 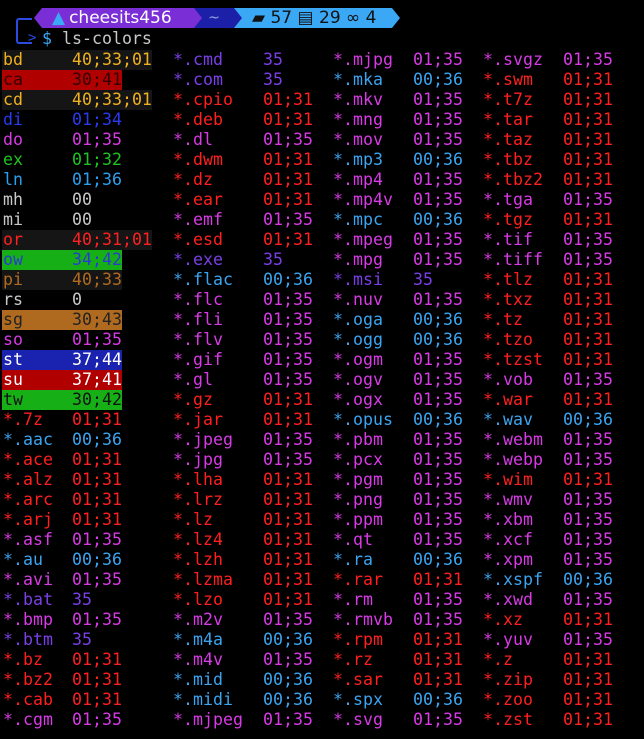 What do you see at coordinates (198, 59) in the screenshot?
I see `entry-pattern: *.cmd` at bounding box center [198, 59].